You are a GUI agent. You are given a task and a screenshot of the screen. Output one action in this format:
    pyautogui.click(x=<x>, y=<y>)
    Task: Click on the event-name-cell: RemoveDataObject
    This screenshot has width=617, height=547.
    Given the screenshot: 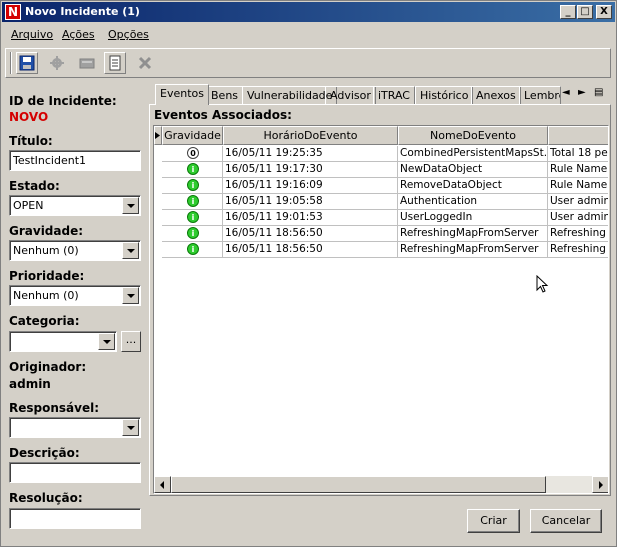 What is the action you would take?
    pyautogui.click(x=473, y=186)
    